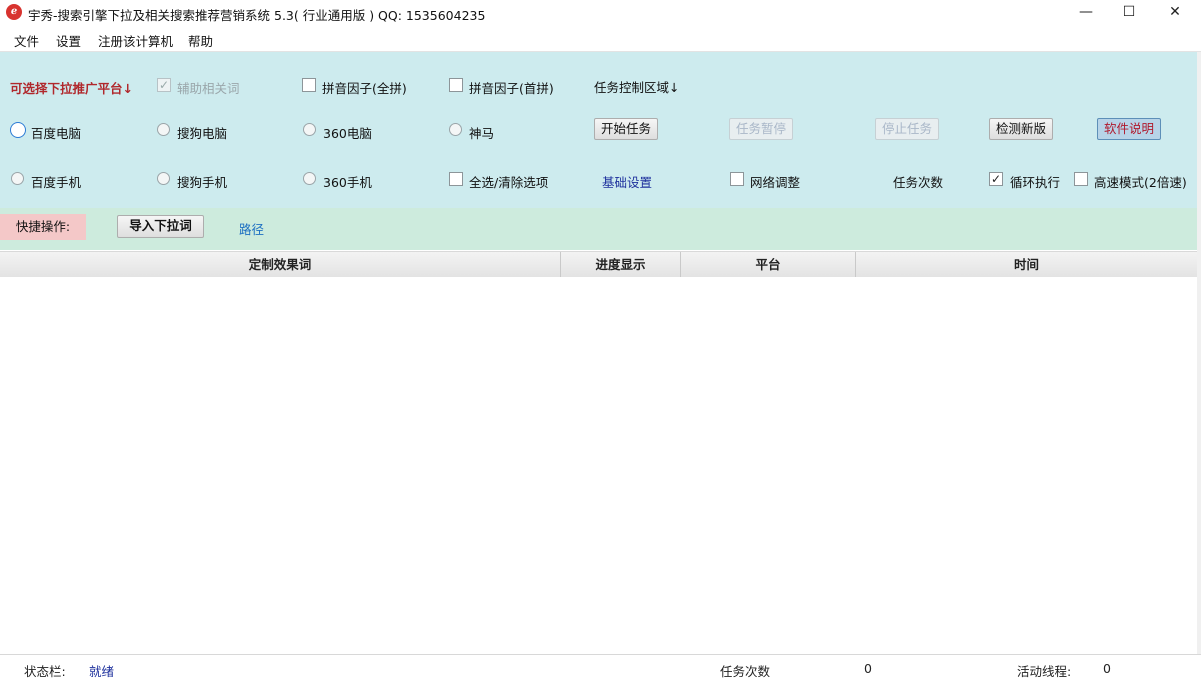  I want to click on status-value: 就绪, so click(102, 671).